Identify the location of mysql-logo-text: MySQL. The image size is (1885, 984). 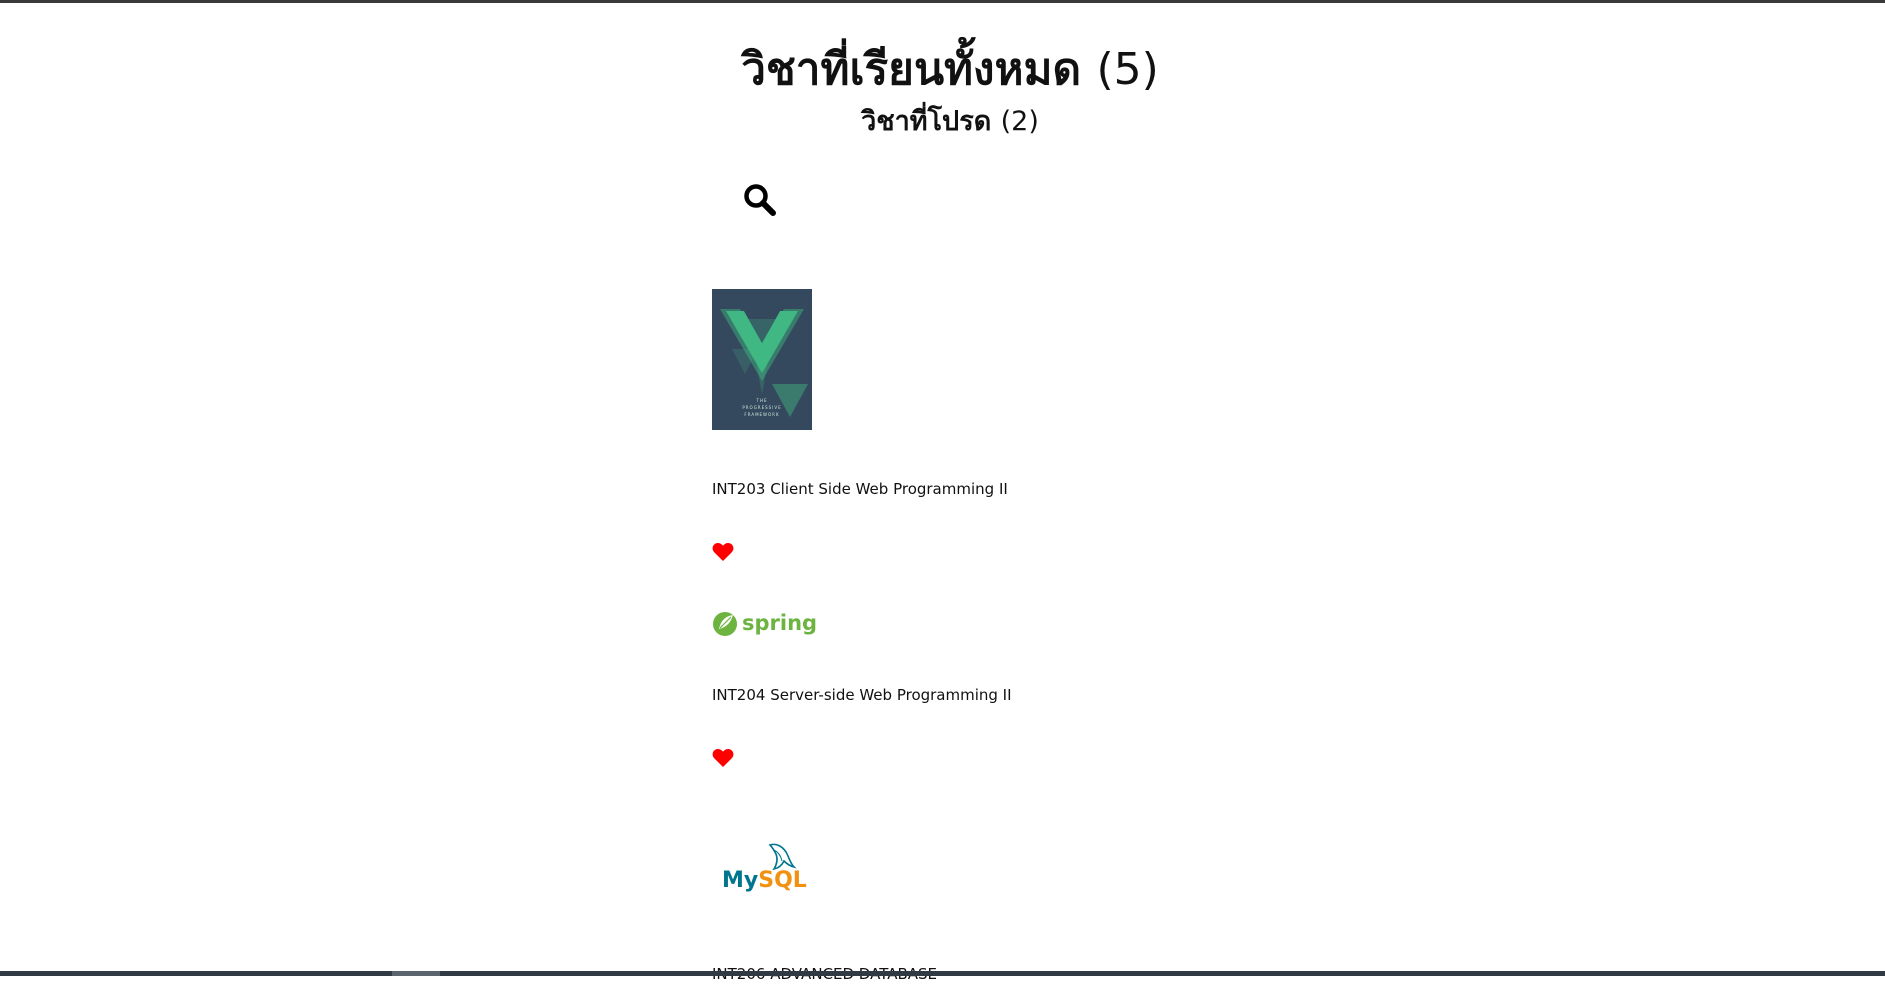
(764, 880).